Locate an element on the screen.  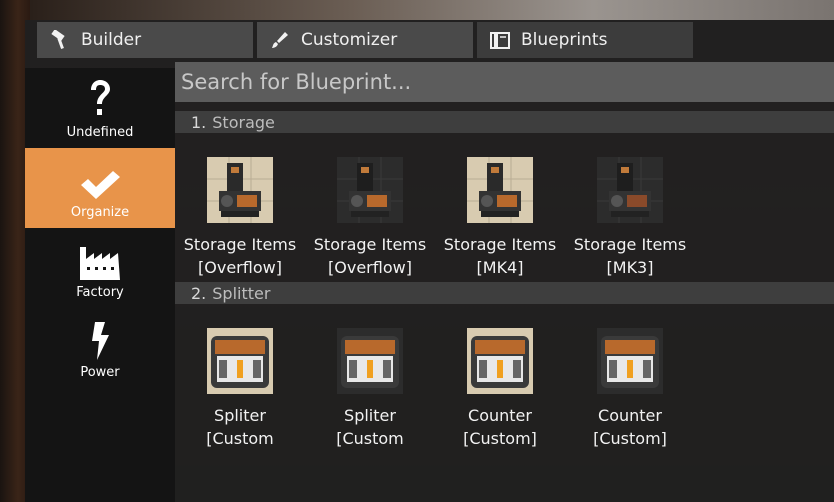
sidebar-item-label: Undefined is located at coordinates (100, 132).